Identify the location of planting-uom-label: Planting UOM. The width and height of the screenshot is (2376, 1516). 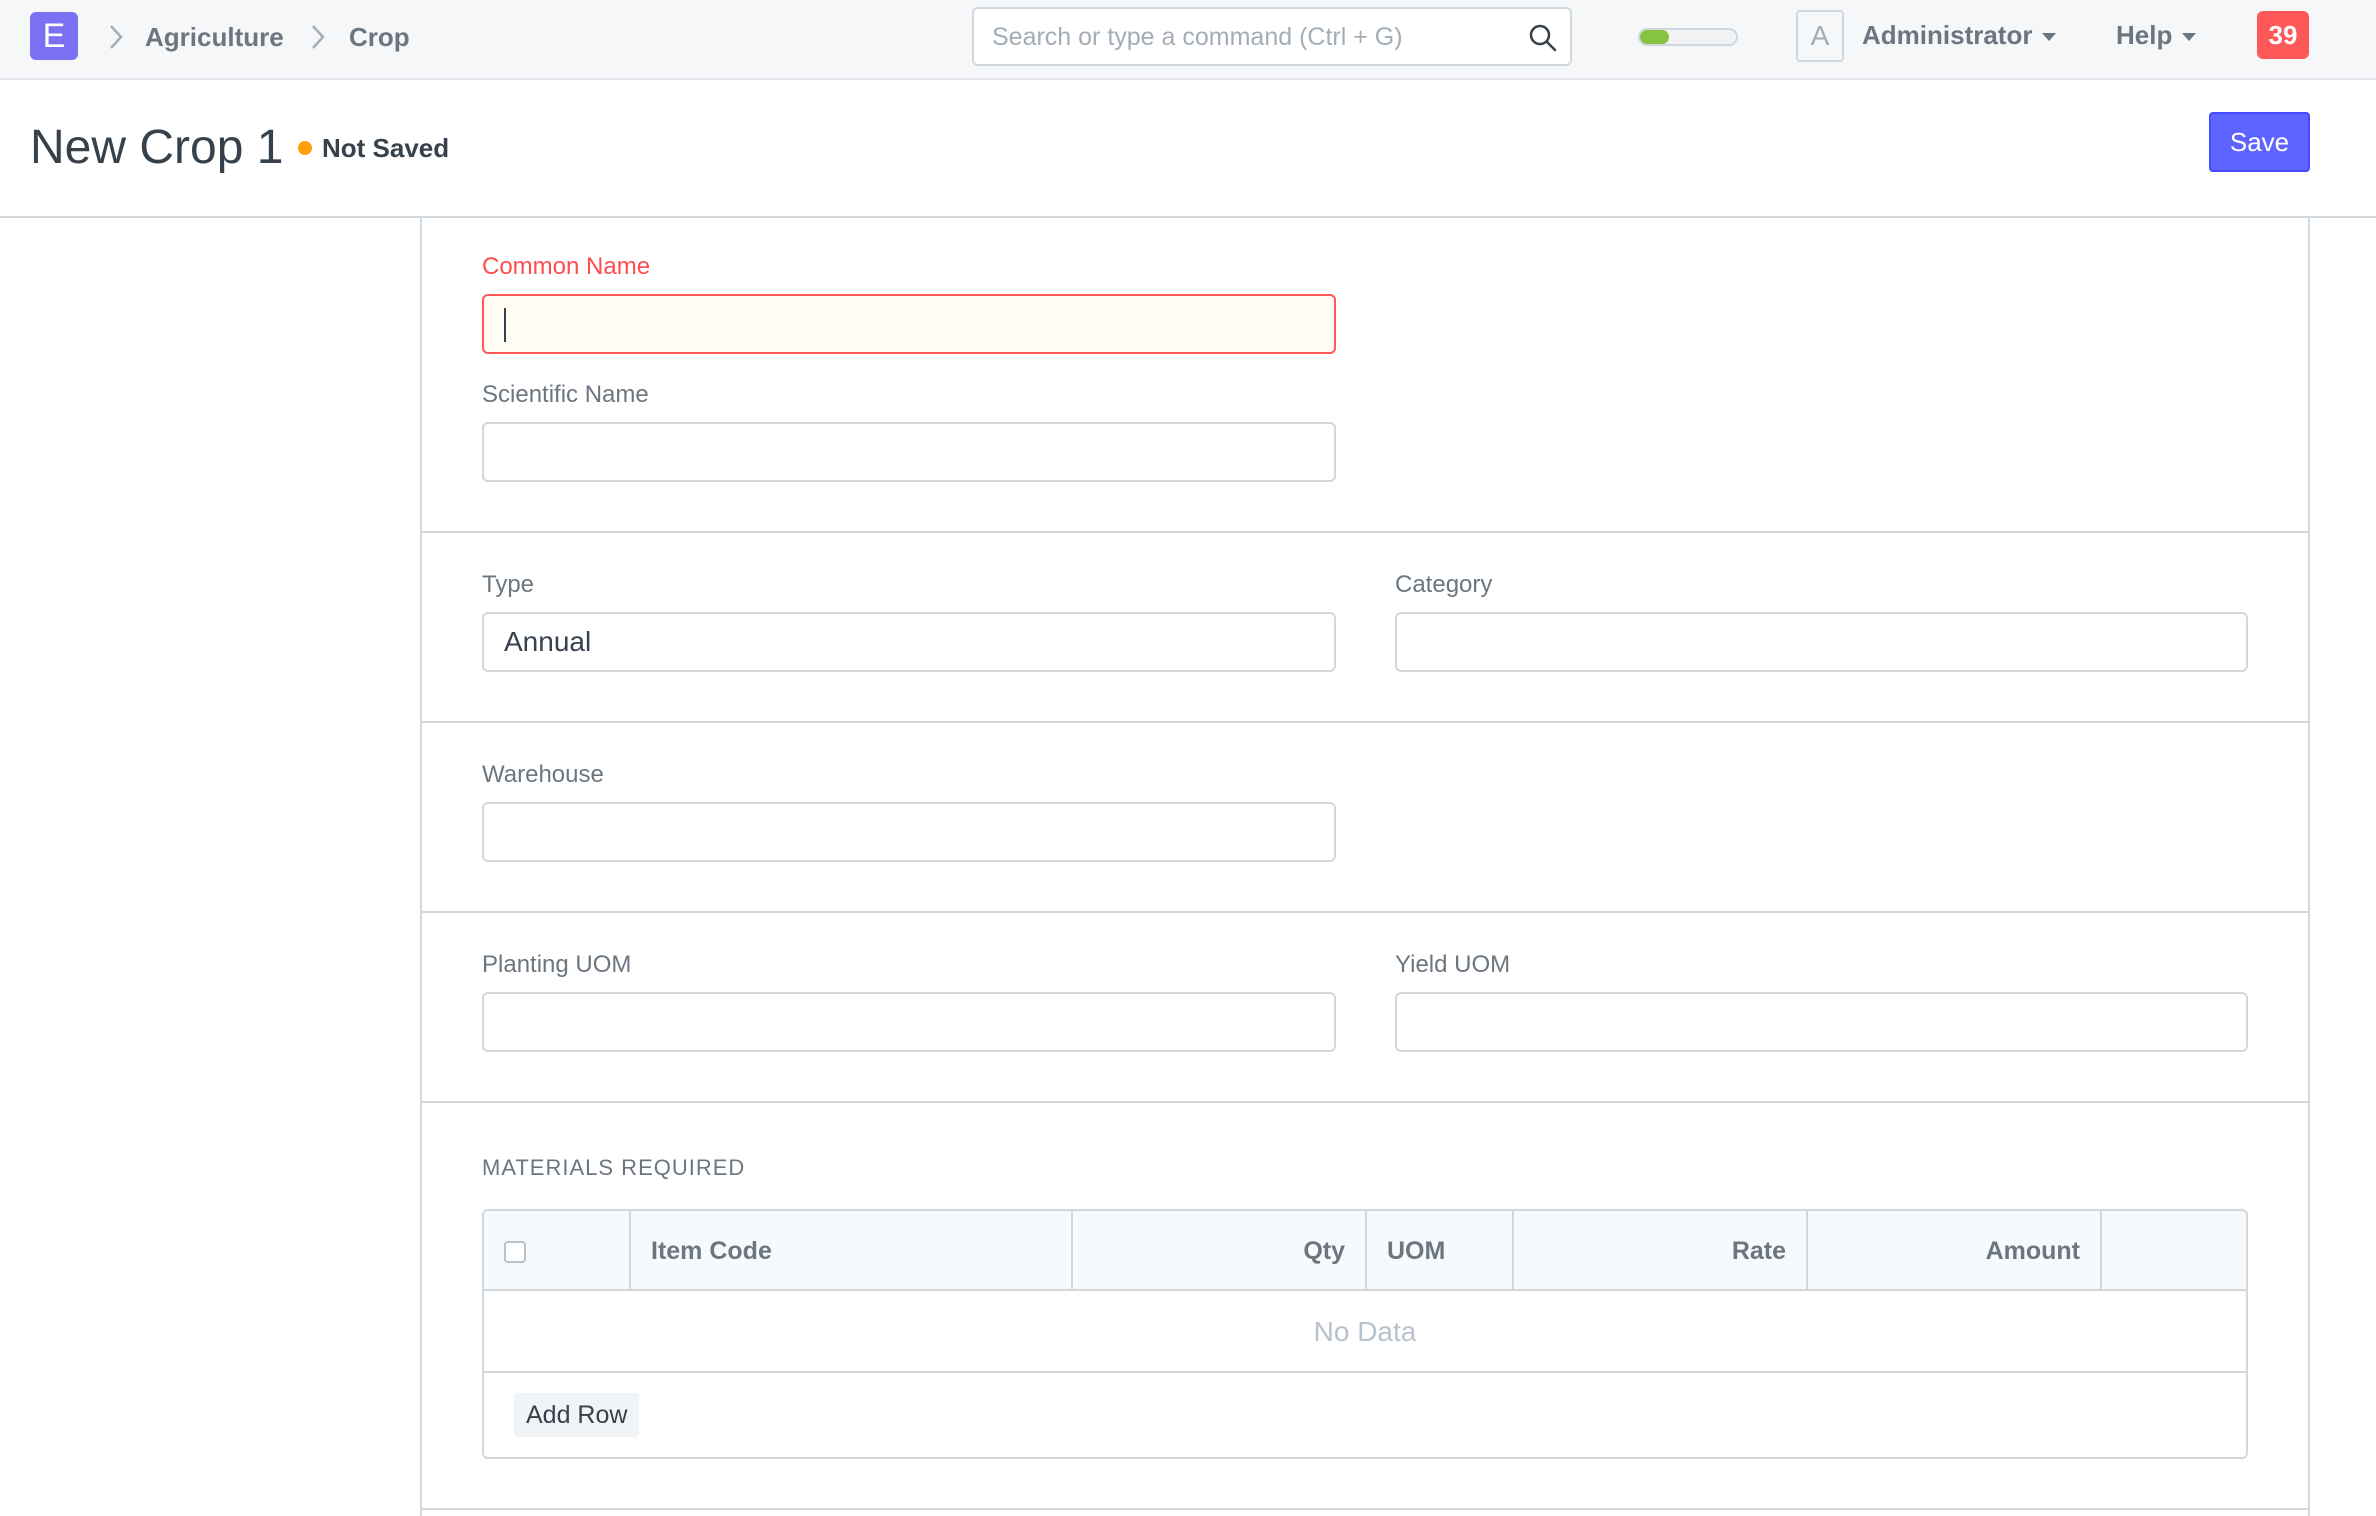
(557, 964).